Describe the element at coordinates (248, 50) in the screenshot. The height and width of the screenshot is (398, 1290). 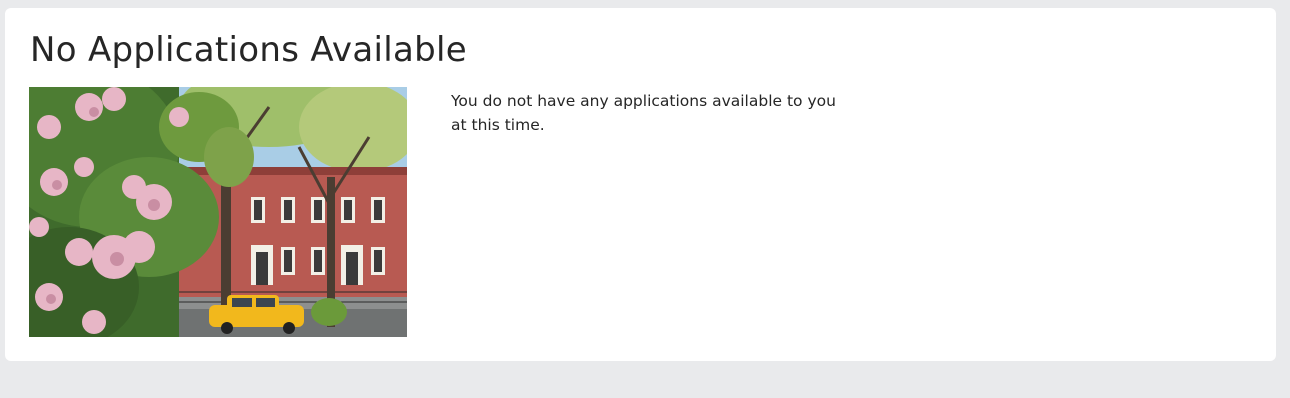
I see `page-title: No Applications Available` at that location.